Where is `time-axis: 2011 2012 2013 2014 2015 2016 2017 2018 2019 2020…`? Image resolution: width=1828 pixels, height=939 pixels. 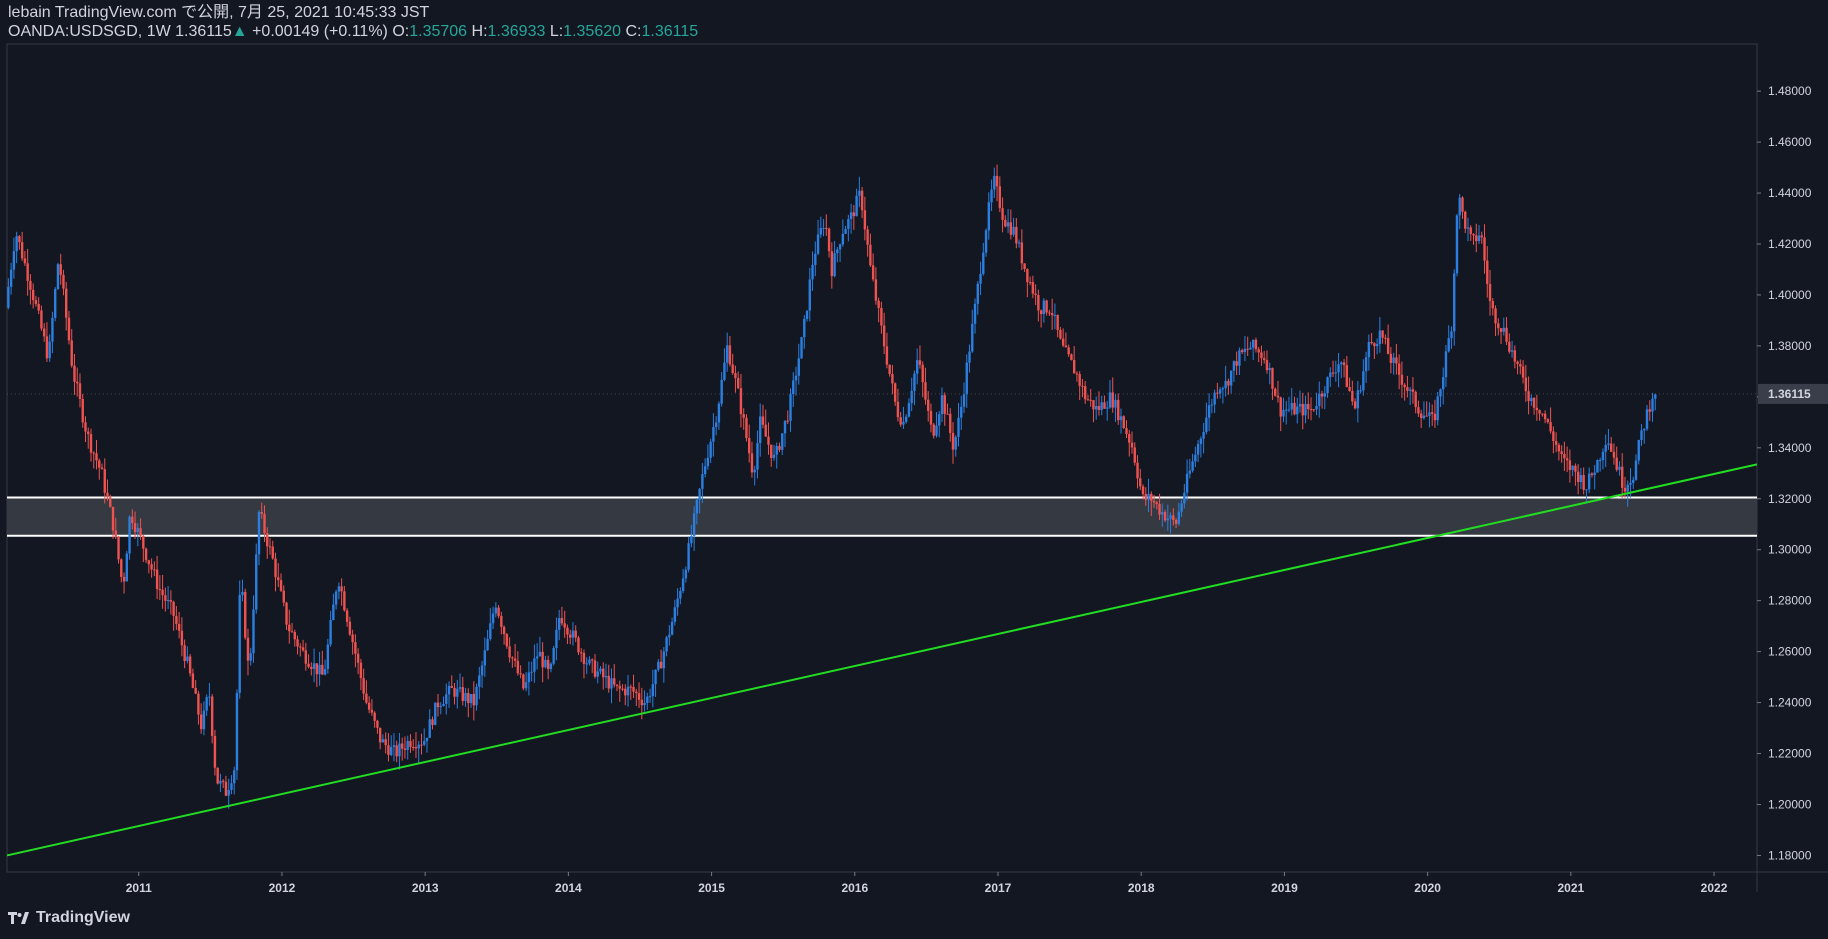 time-axis: 2011 2012 2013 2014 2015 2016 2017 2018 2019 2020… is located at coordinates (927, 883).